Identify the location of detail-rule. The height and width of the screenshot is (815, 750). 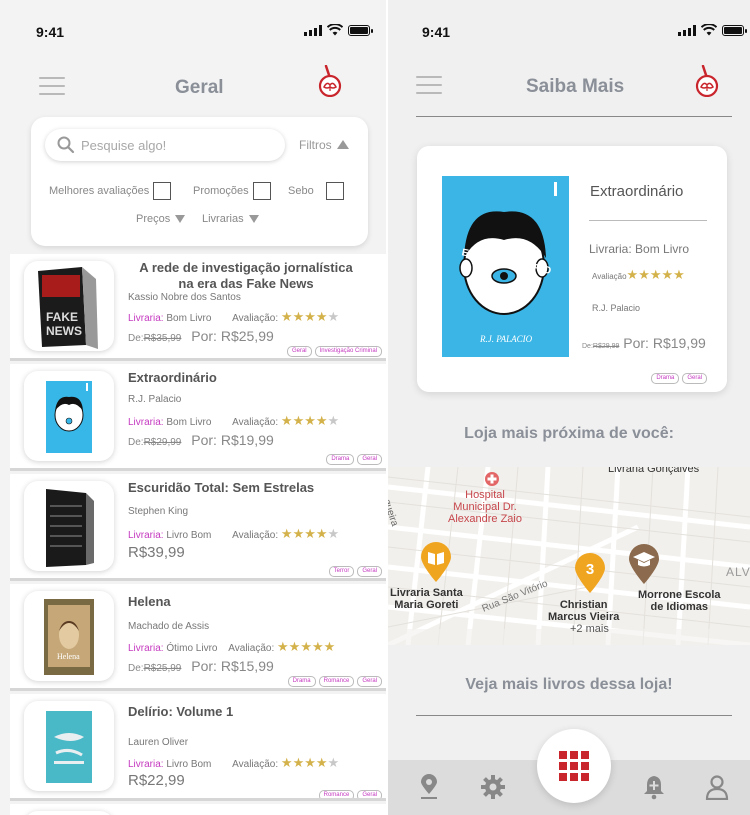
(648, 220).